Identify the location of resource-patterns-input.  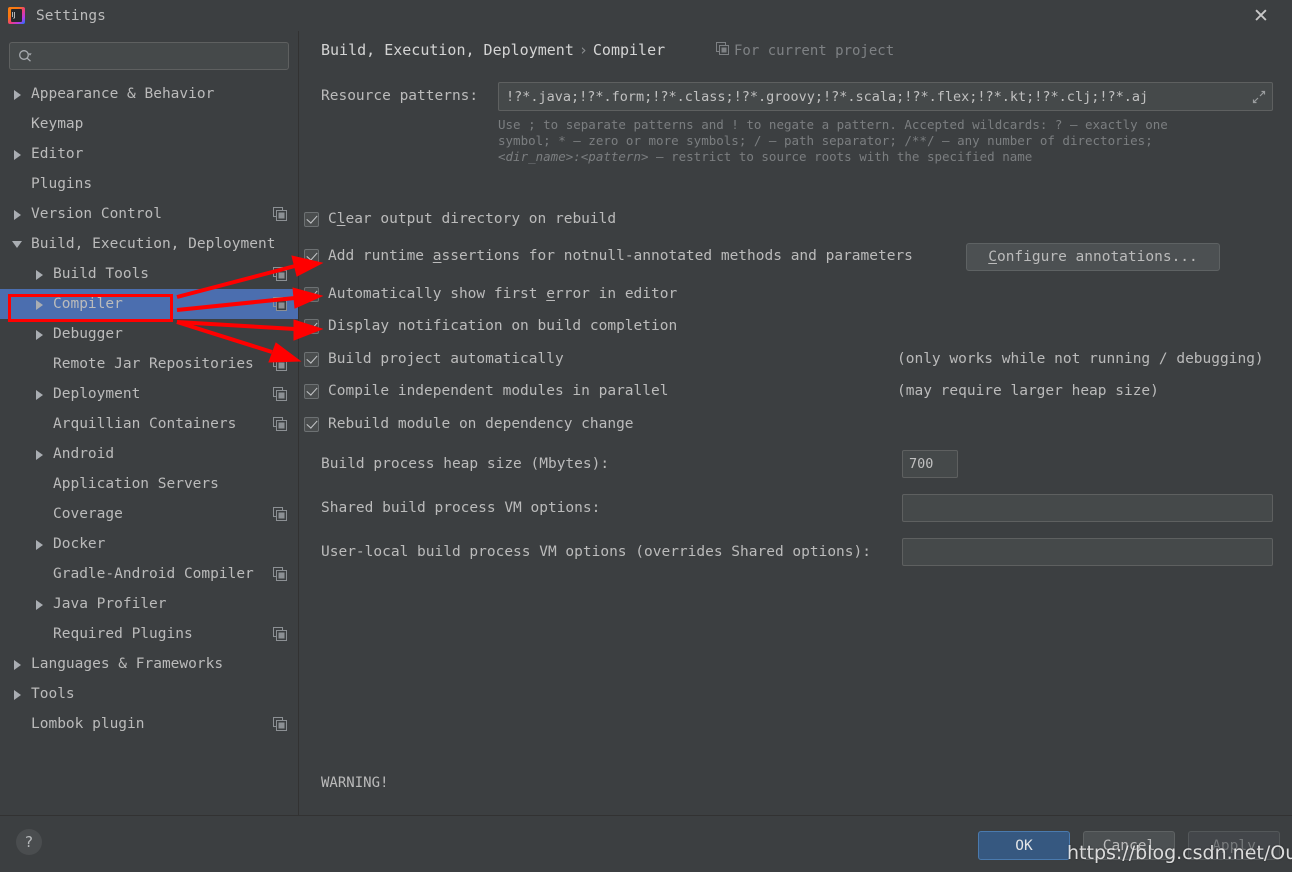
(872, 96).